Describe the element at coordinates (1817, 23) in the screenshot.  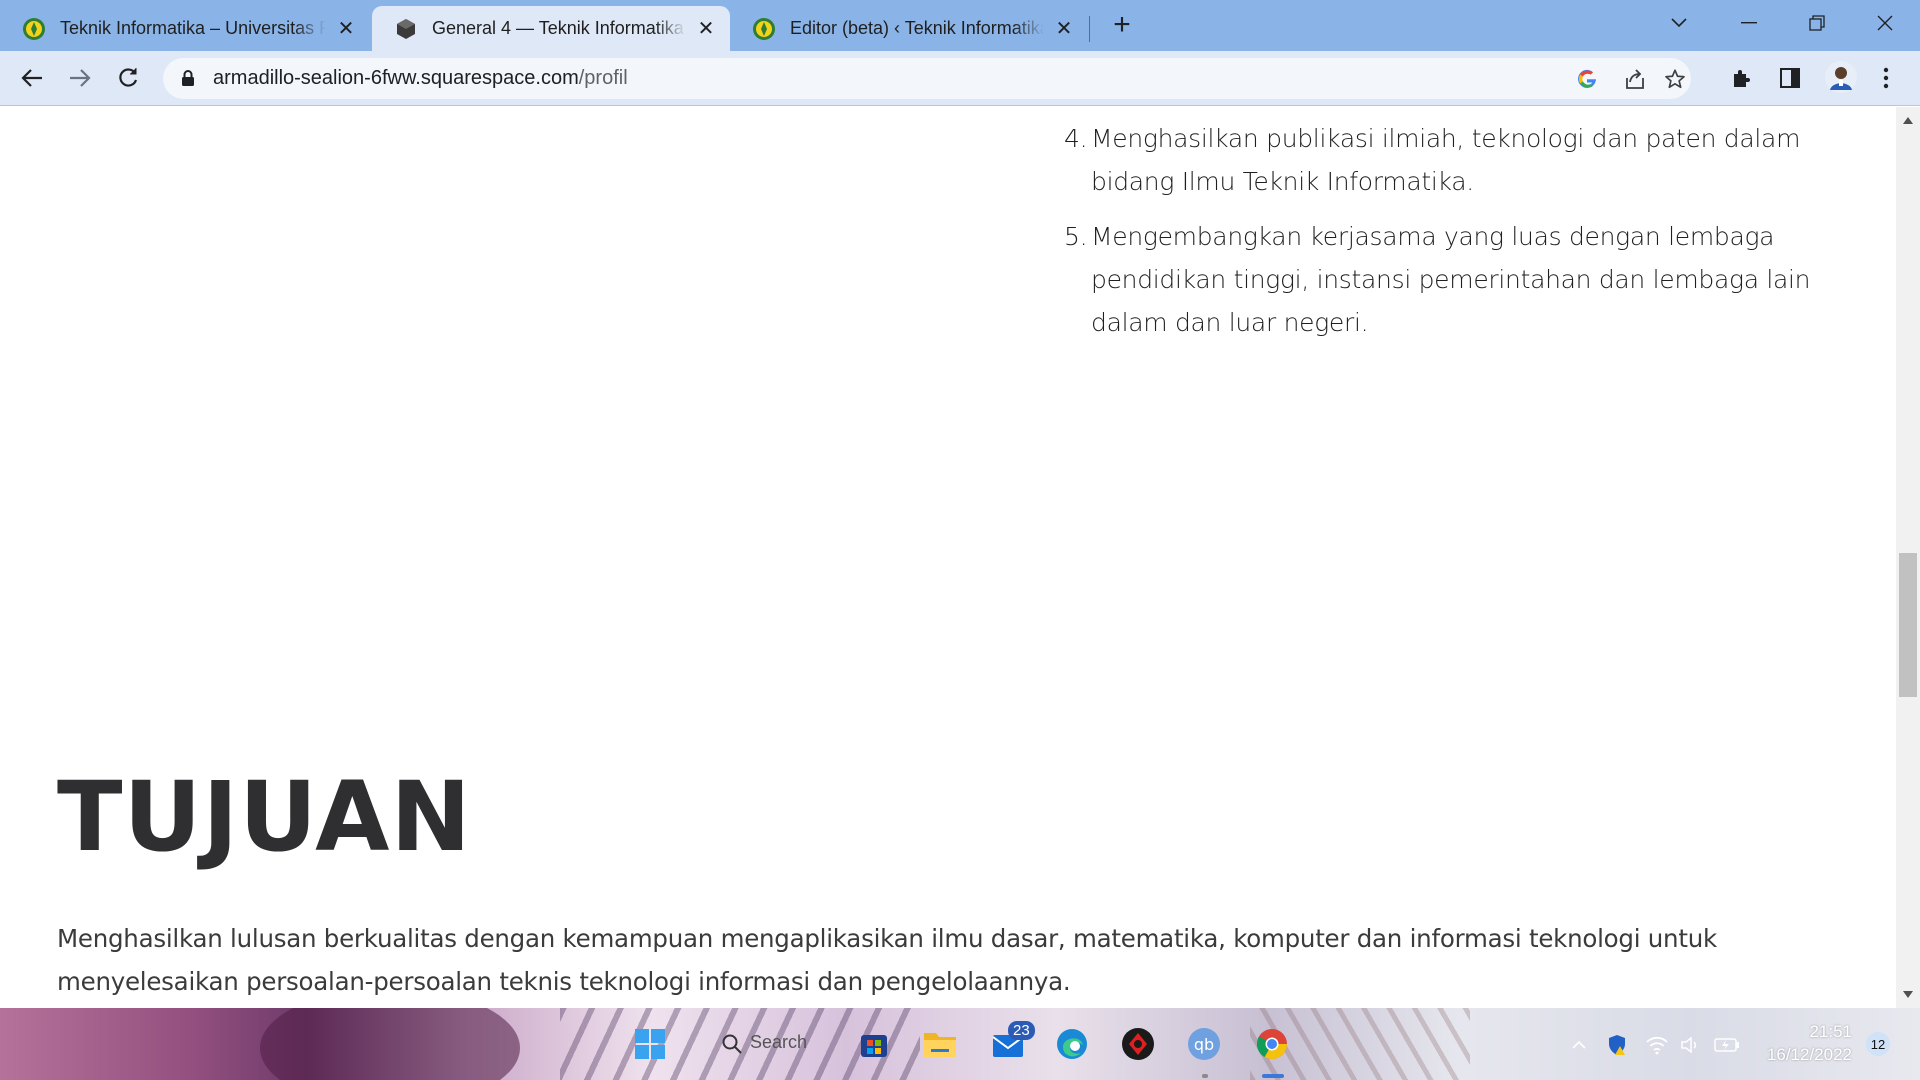
I see `restore-icon` at that location.